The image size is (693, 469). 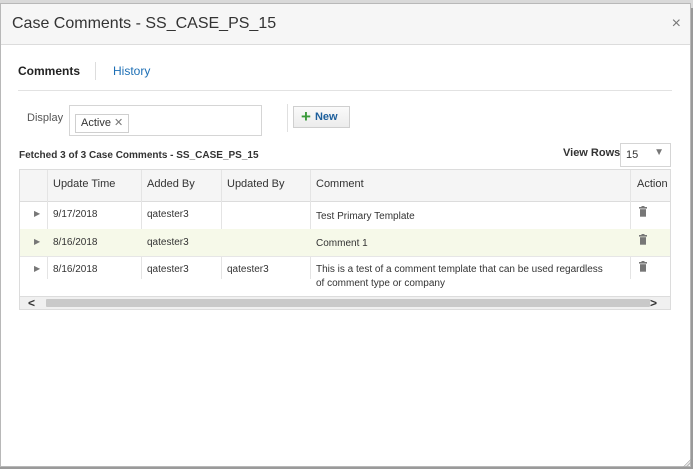 What do you see at coordinates (342, 243) in the screenshot?
I see `cell-comment: Comment 1` at bounding box center [342, 243].